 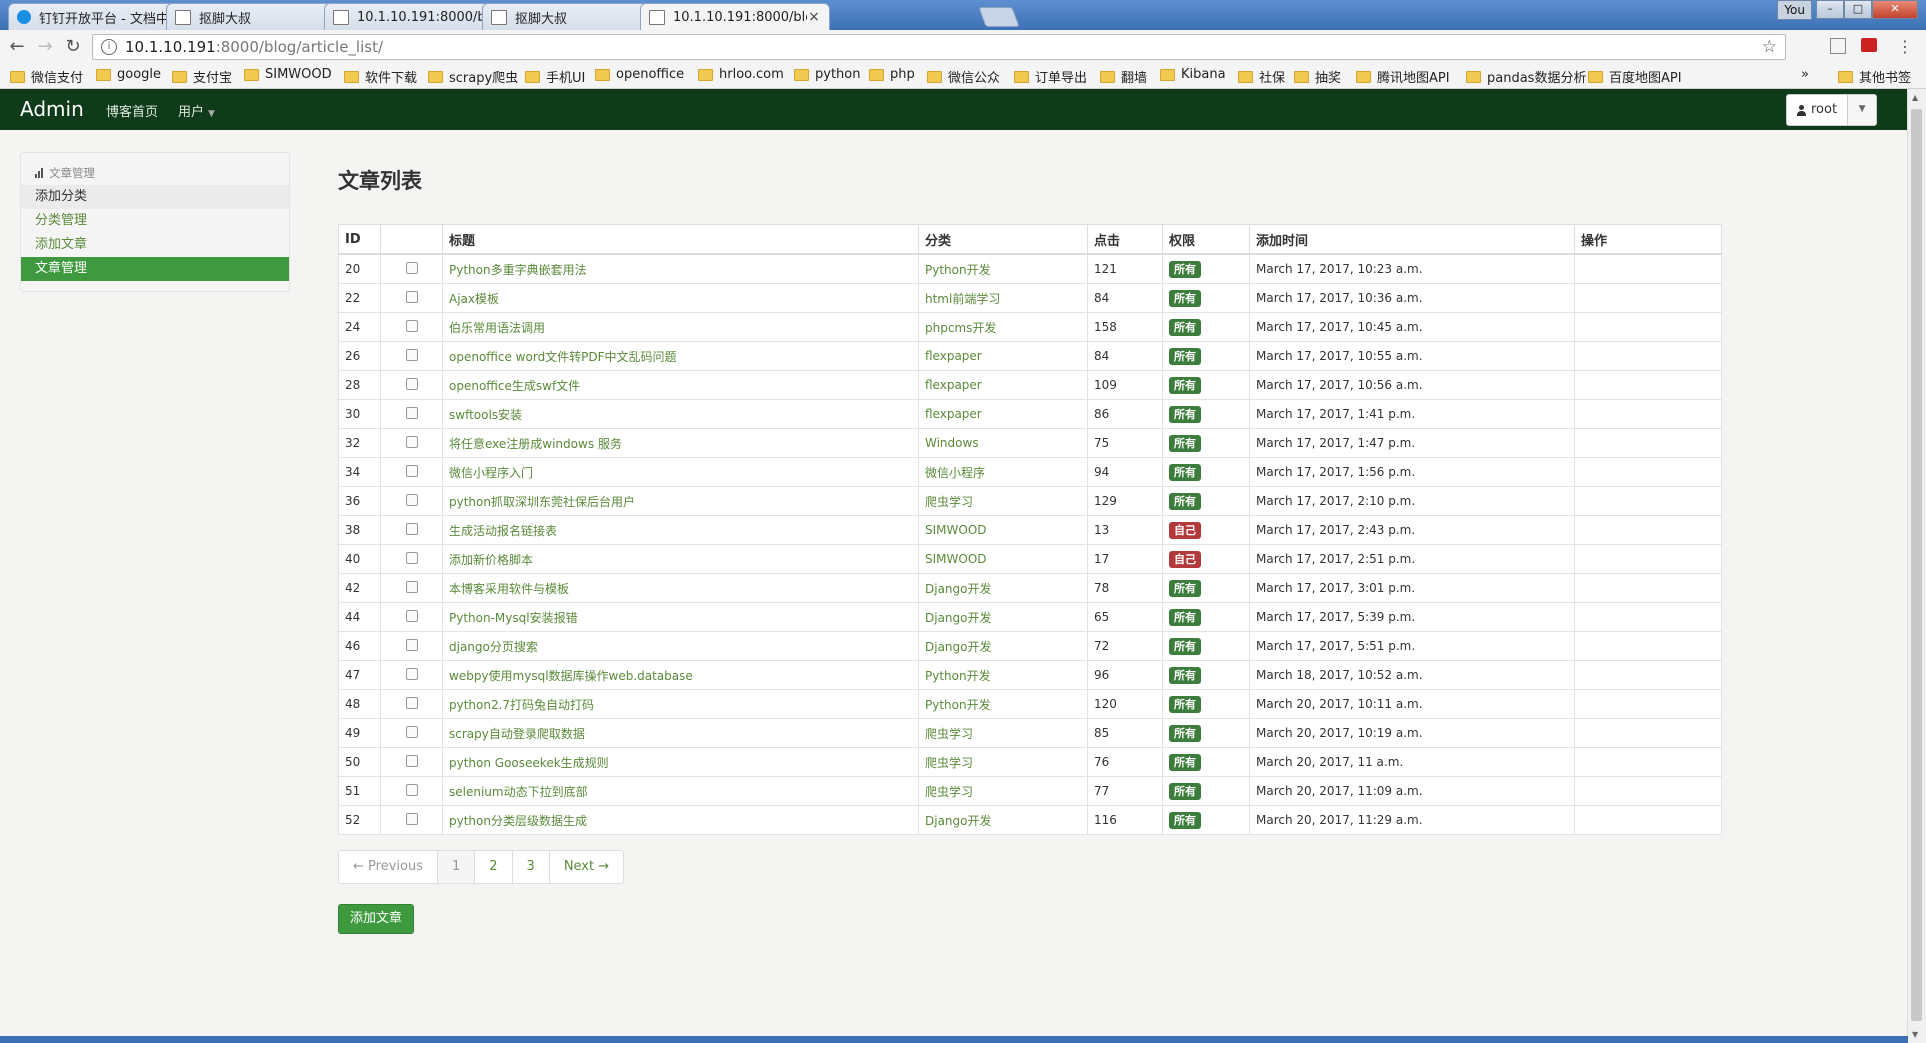 I want to click on article-title-link: python Gooseekek生成规则, so click(x=529, y=763).